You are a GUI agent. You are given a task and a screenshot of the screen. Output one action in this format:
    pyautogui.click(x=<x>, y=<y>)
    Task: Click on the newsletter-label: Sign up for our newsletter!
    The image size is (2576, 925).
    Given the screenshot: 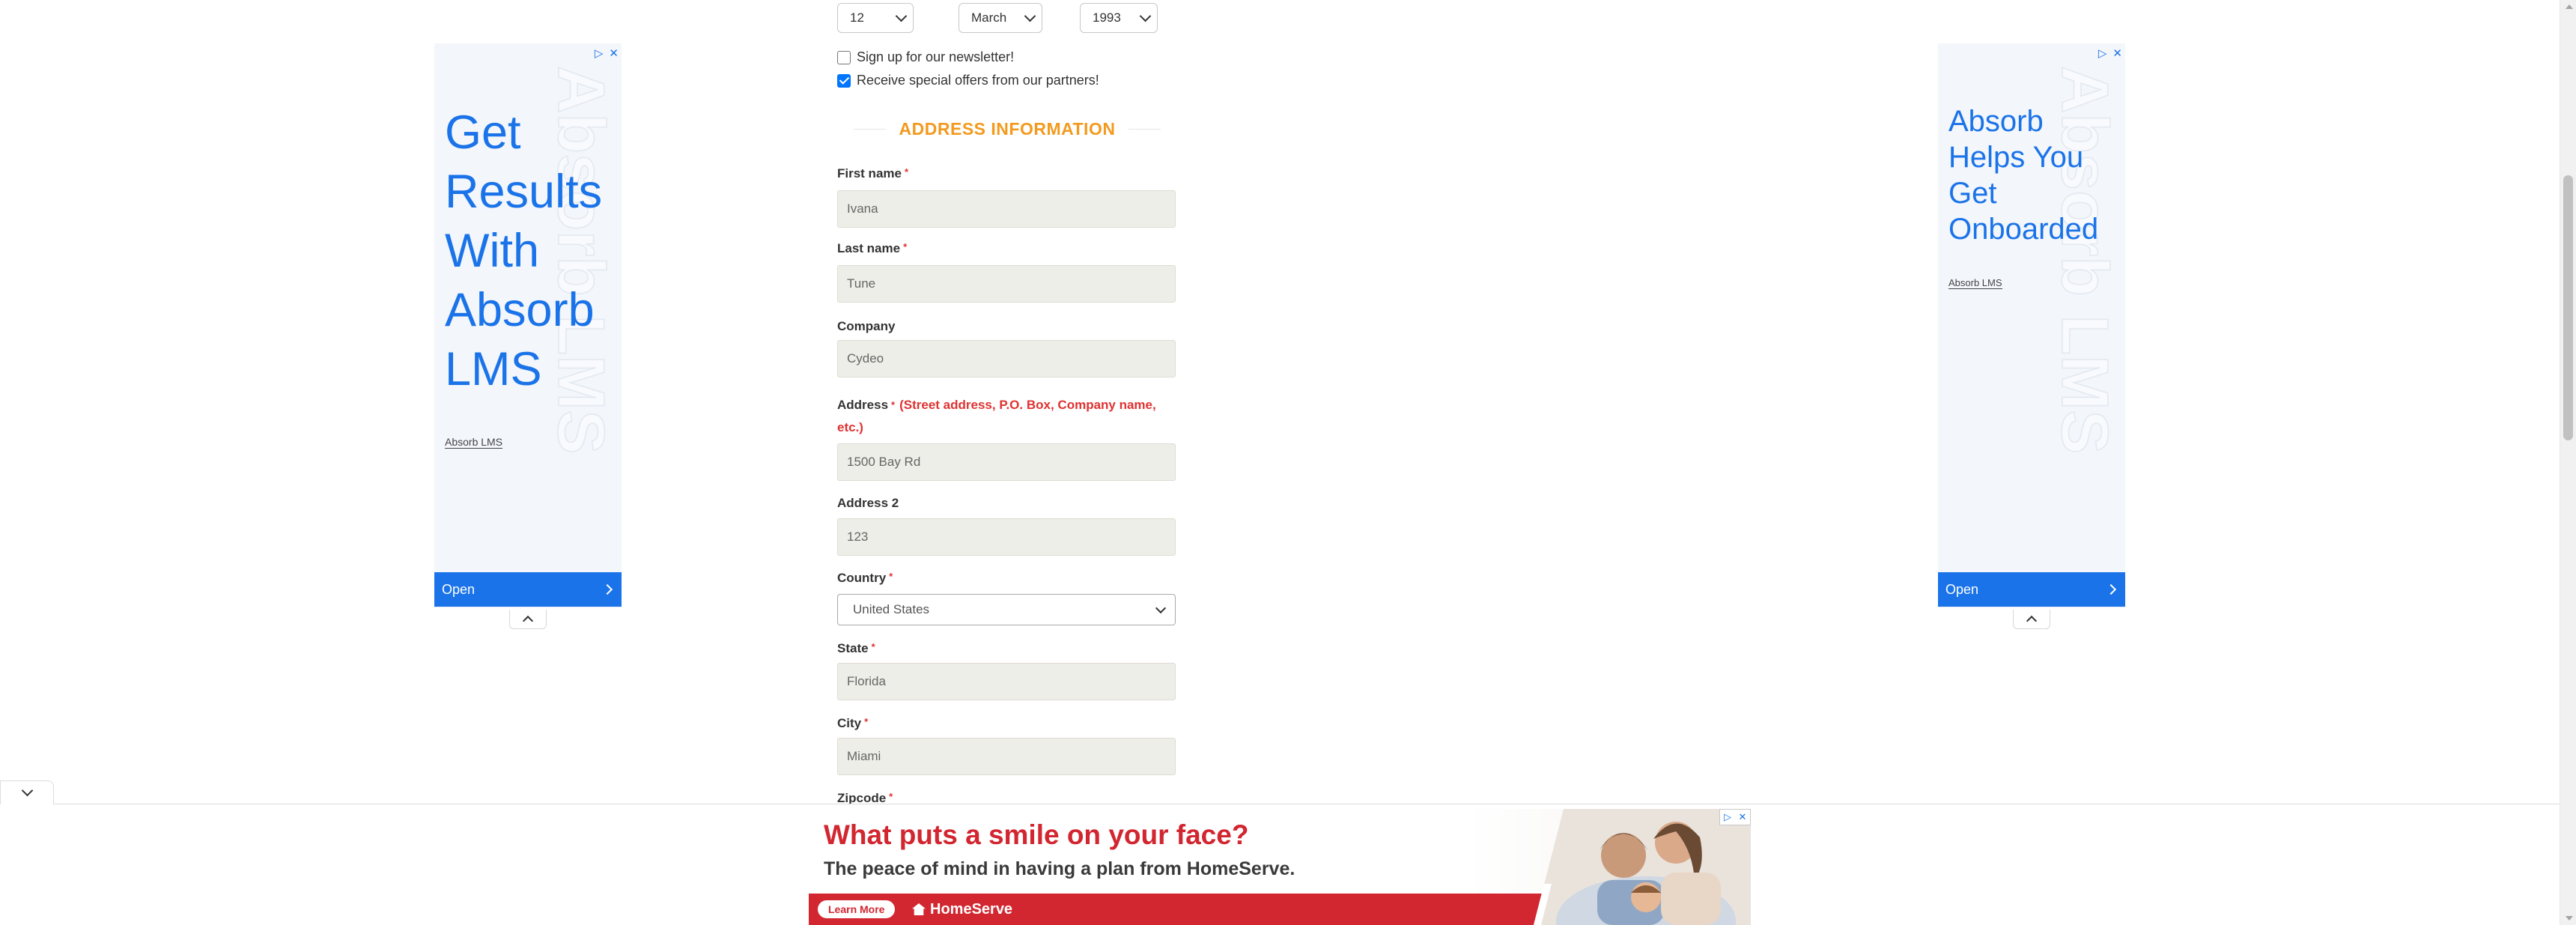 What is the action you would take?
    pyautogui.click(x=936, y=56)
    